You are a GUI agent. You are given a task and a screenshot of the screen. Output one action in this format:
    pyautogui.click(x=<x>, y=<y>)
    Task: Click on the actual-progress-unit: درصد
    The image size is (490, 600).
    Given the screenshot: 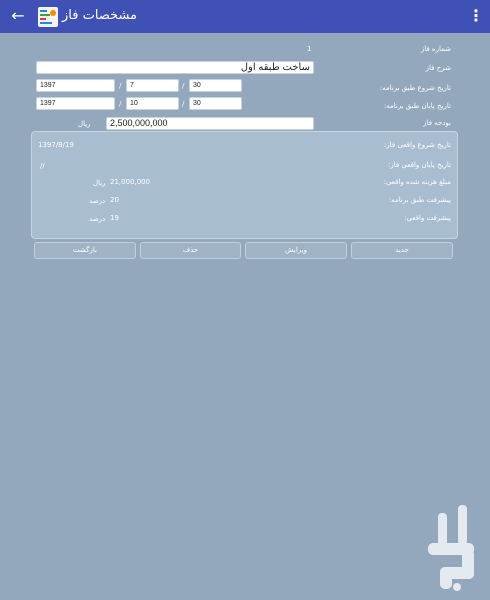 What is the action you would take?
    pyautogui.click(x=97, y=219)
    